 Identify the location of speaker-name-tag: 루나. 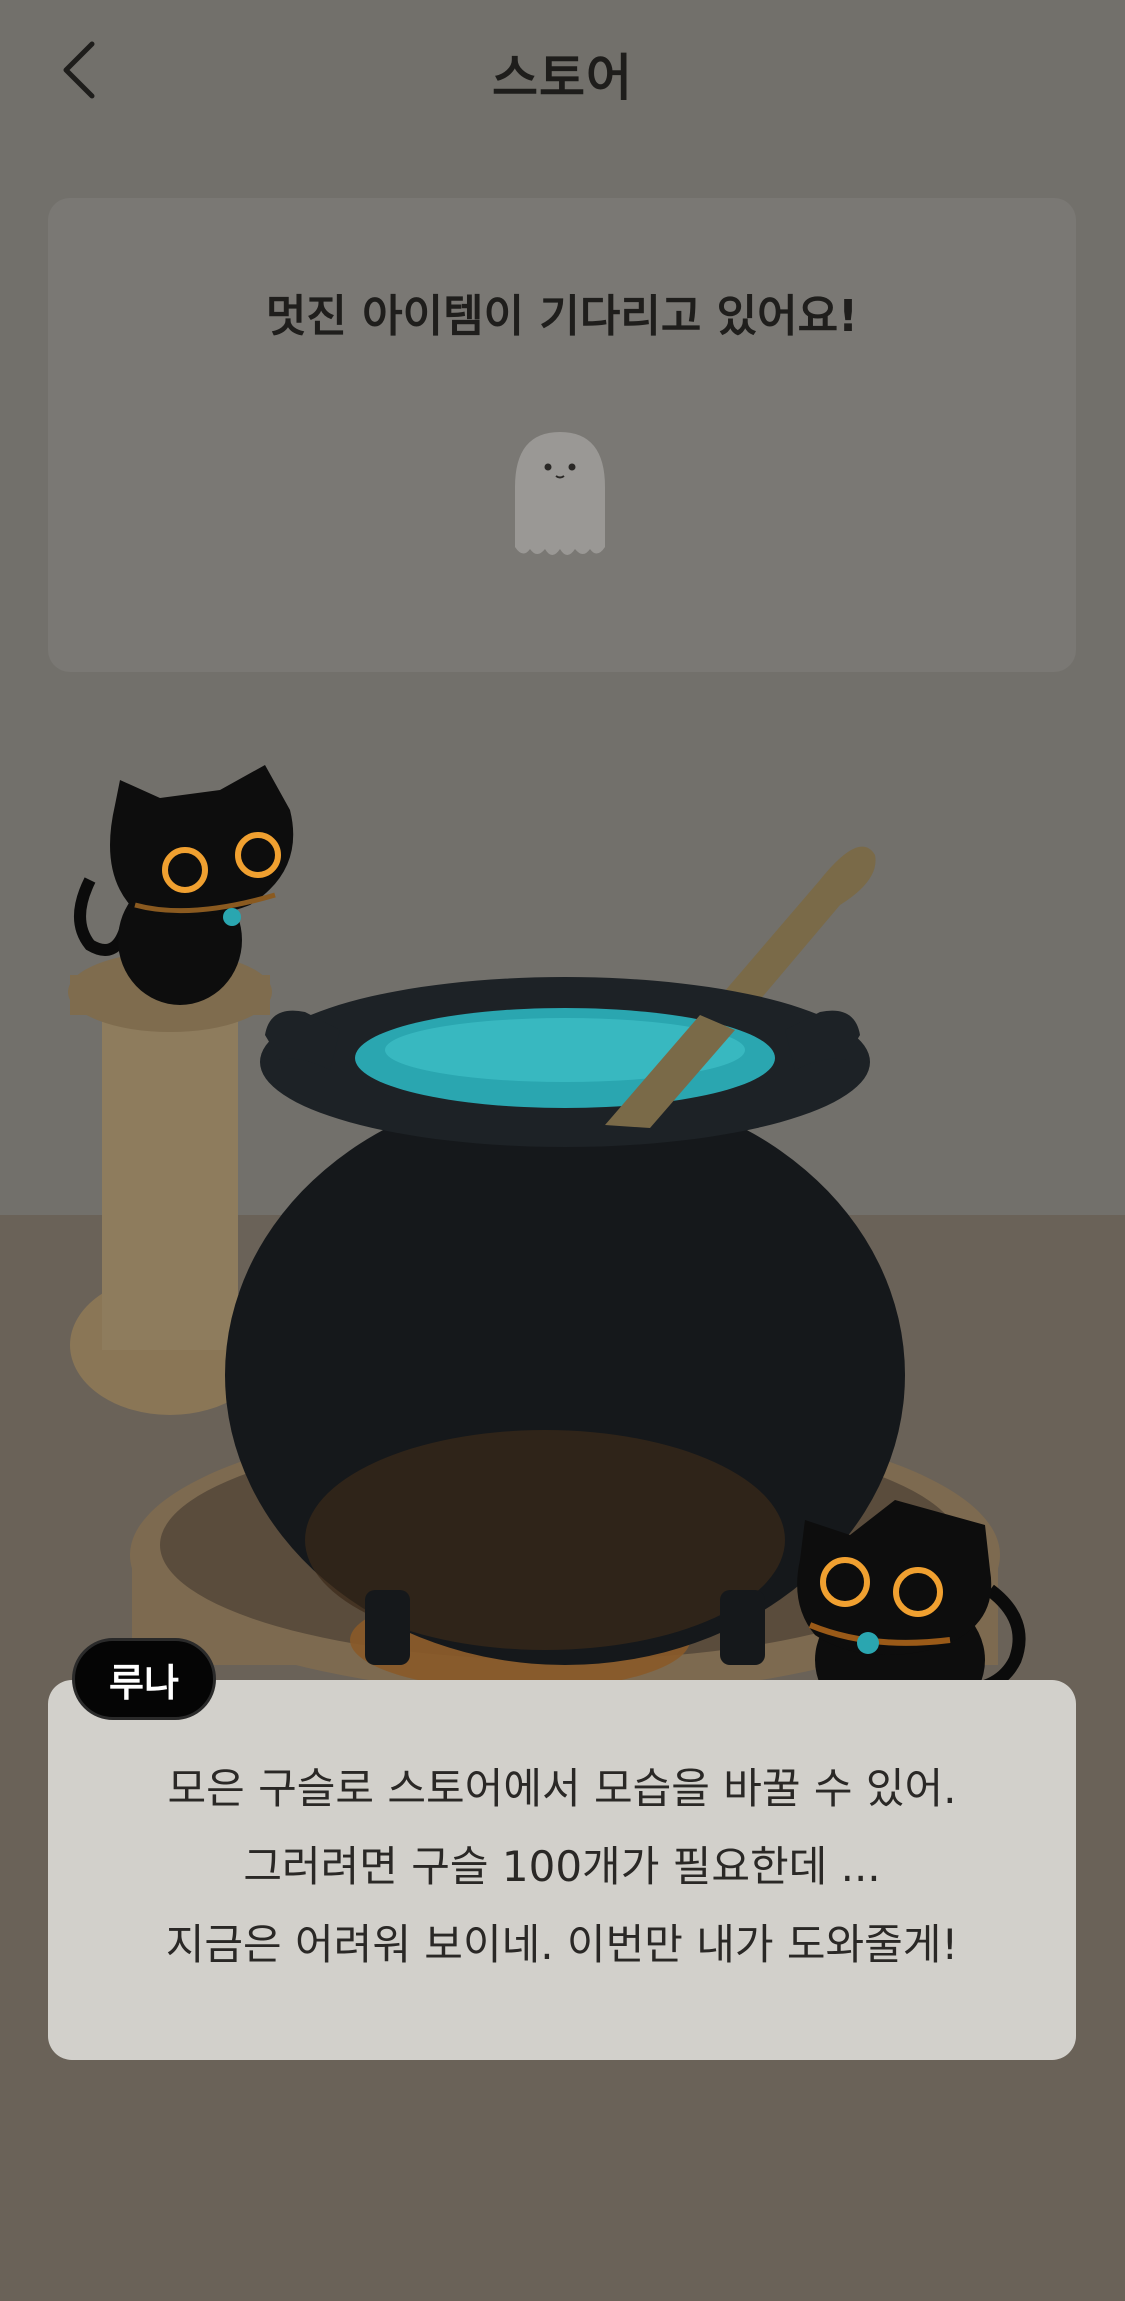
(144, 1679).